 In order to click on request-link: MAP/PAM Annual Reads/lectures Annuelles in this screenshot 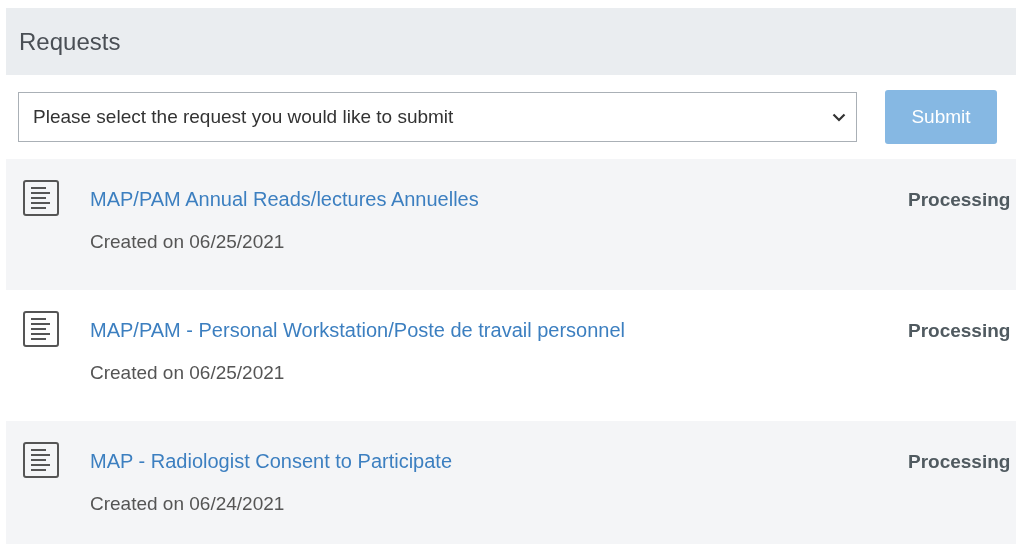, I will do `click(284, 199)`.